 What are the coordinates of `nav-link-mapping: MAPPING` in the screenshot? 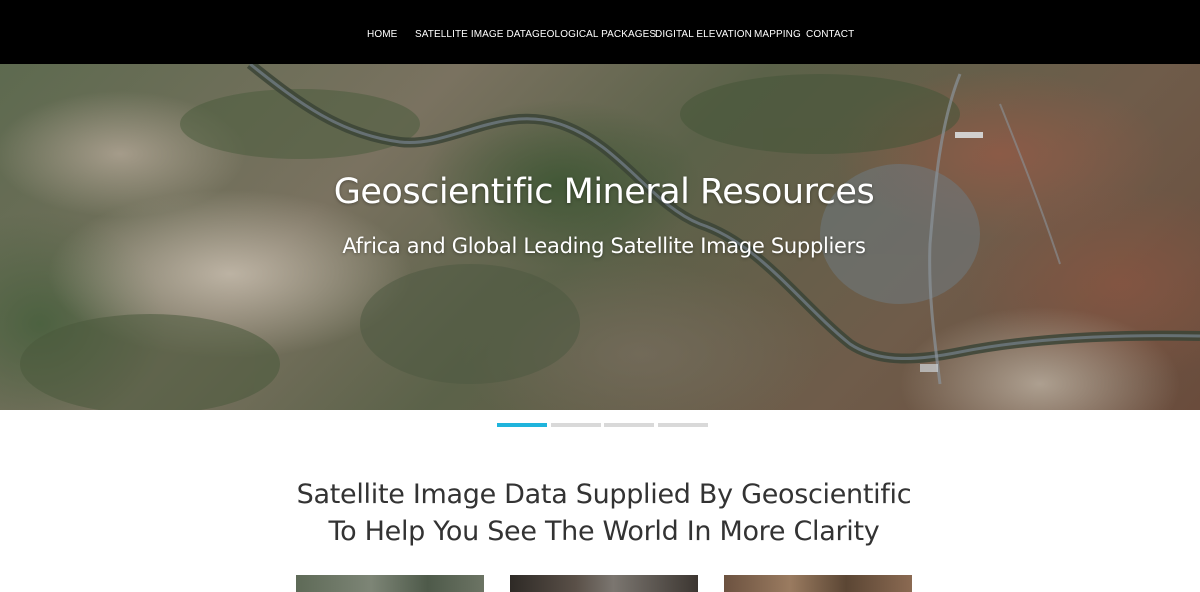 It's located at (777, 34).